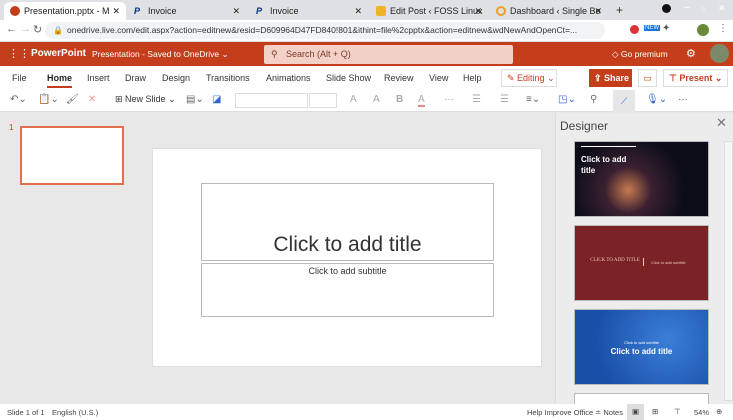  What do you see at coordinates (274, 54) in the screenshot?
I see `search-icon: ⚲` at bounding box center [274, 54].